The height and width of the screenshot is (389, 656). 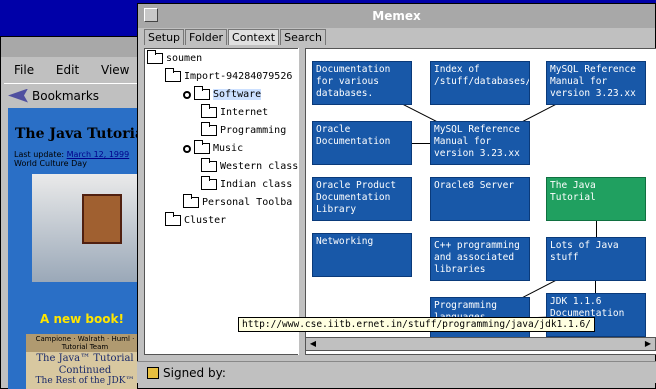 I want to click on tree-item: Software, so click(x=222, y=93).